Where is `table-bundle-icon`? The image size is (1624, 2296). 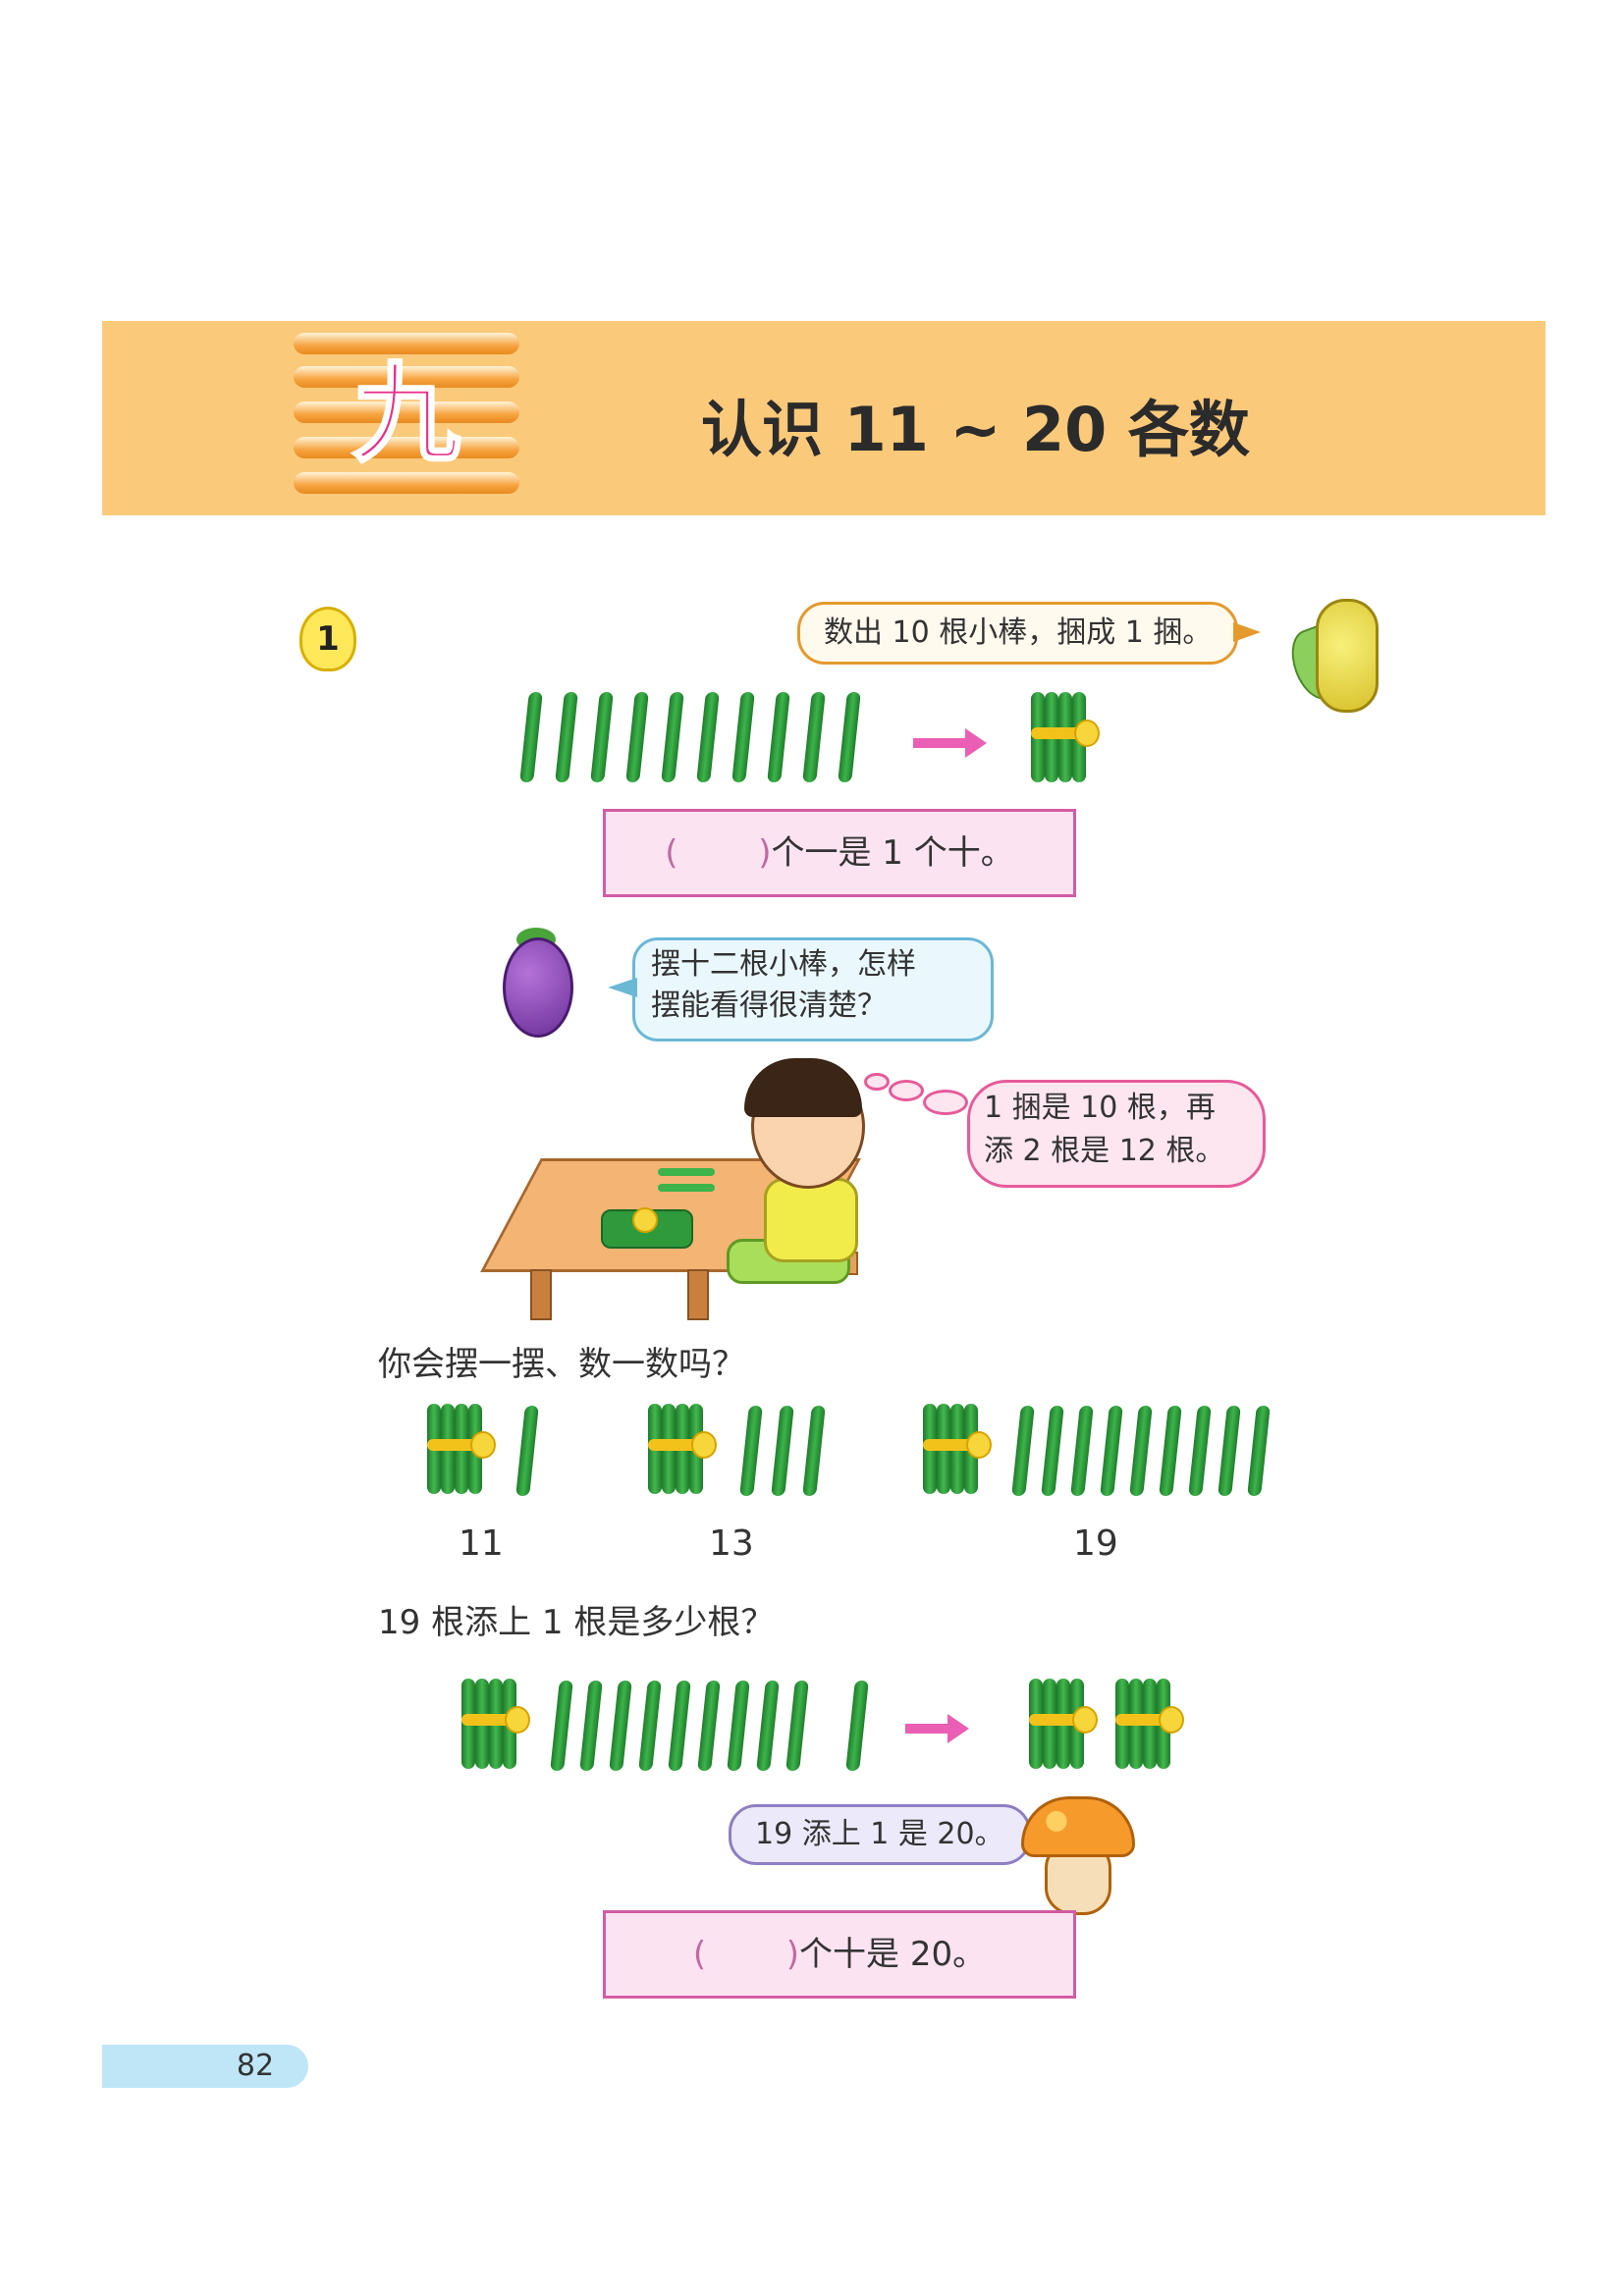 table-bundle-icon is located at coordinates (647, 1228).